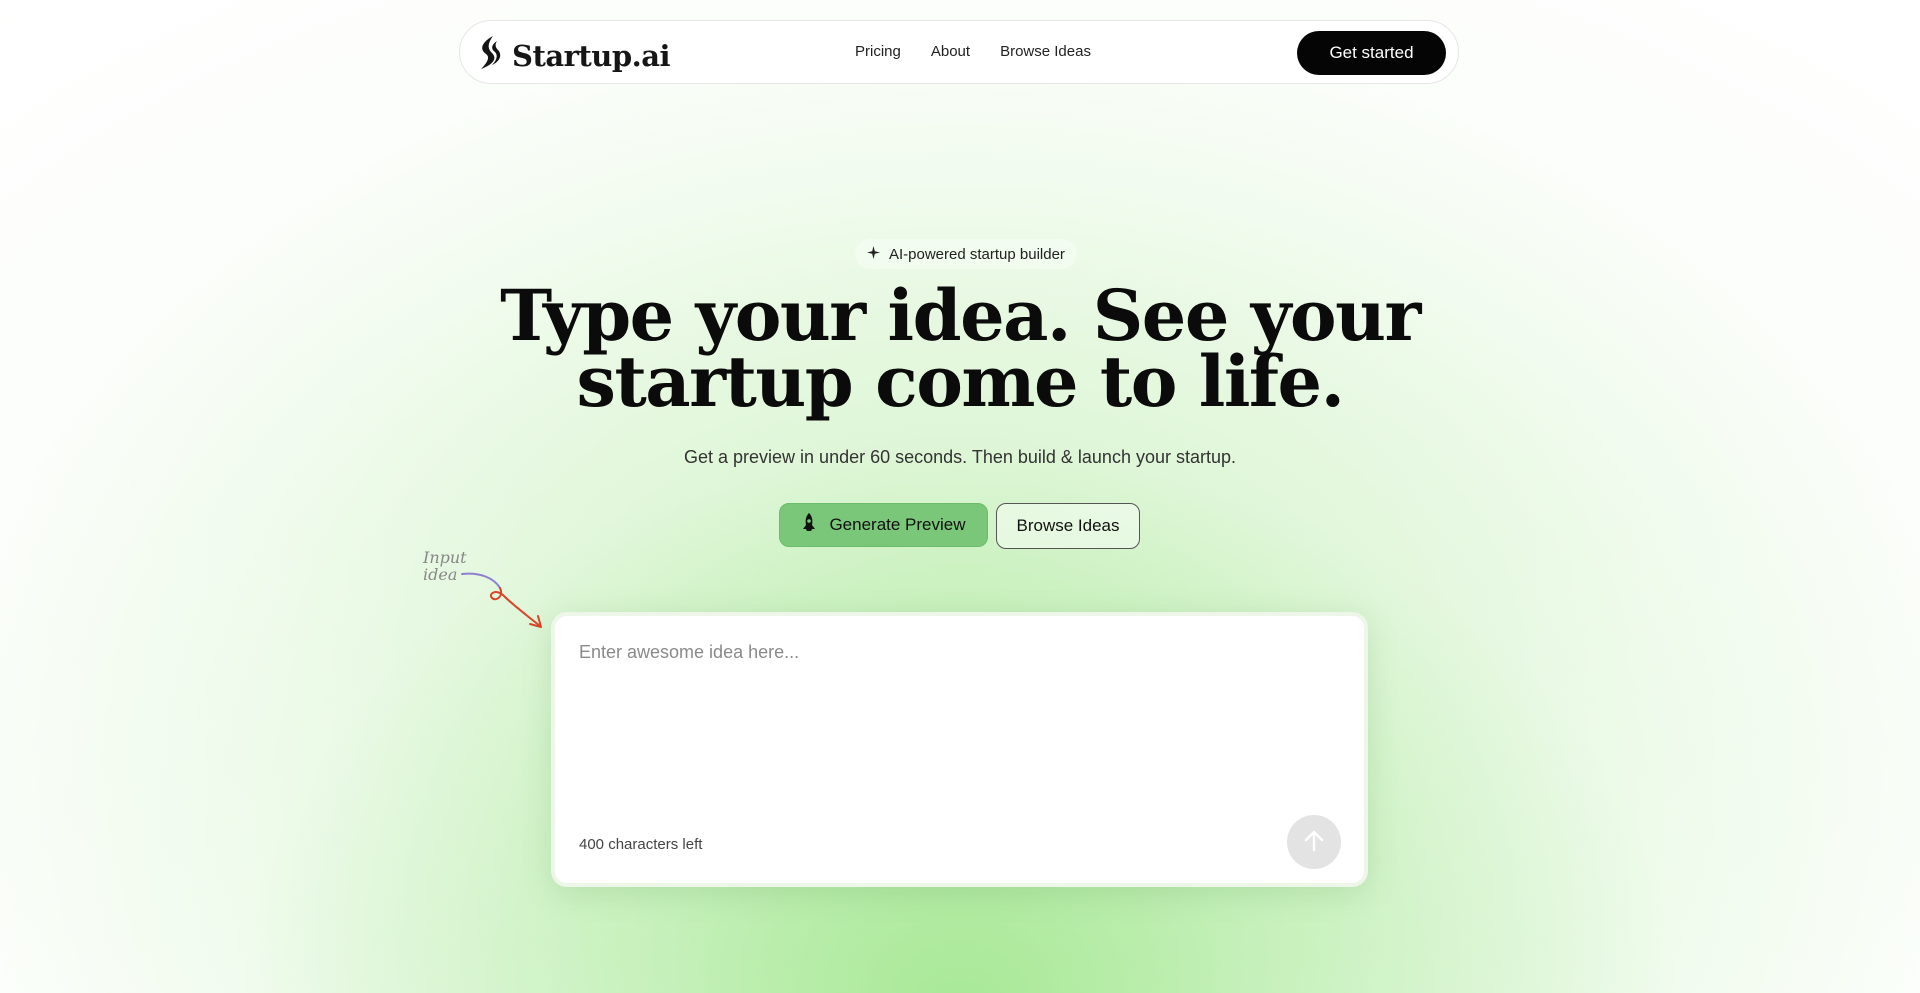 The width and height of the screenshot is (1920, 993). What do you see at coordinates (1371, 53) in the screenshot?
I see `get-started-button: Get started` at bounding box center [1371, 53].